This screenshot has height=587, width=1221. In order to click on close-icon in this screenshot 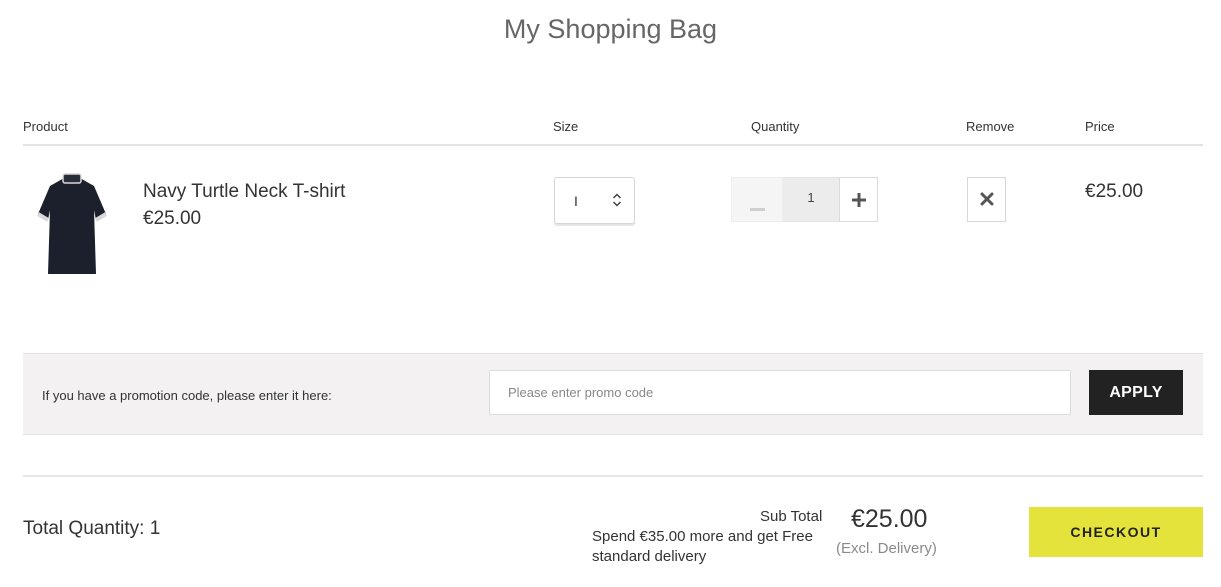, I will do `click(987, 199)`.